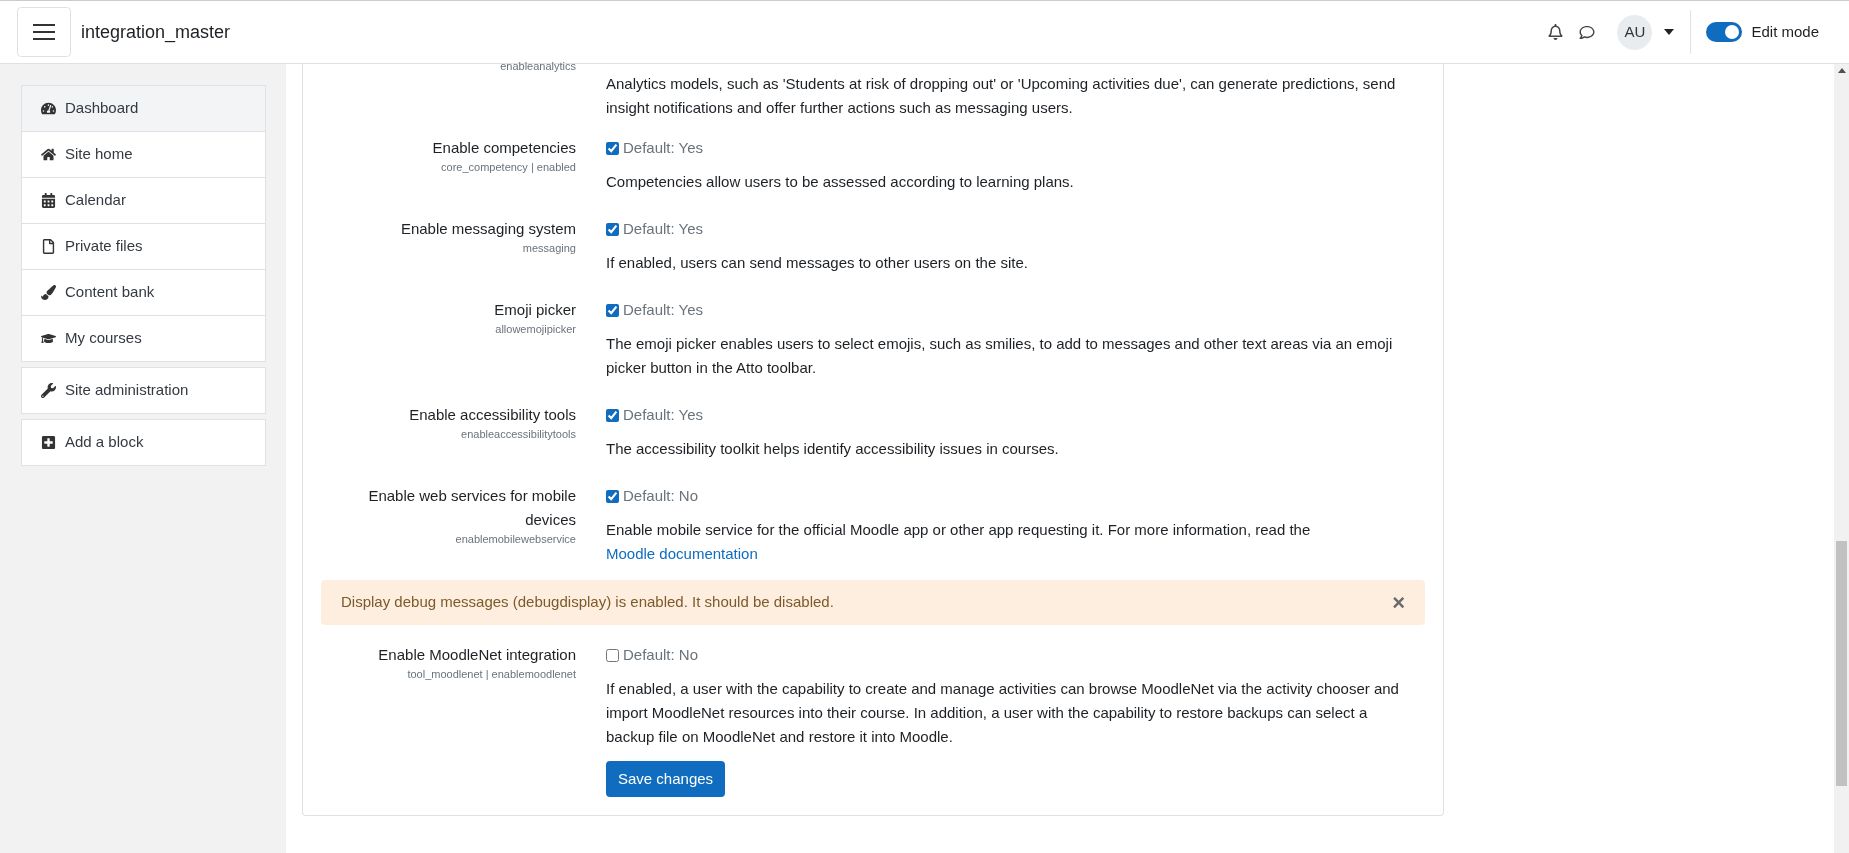 The image size is (1849, 853). Describe the element at coordinates (549, 248) in the screenshot. I see `setting-code: messaging` at that location.